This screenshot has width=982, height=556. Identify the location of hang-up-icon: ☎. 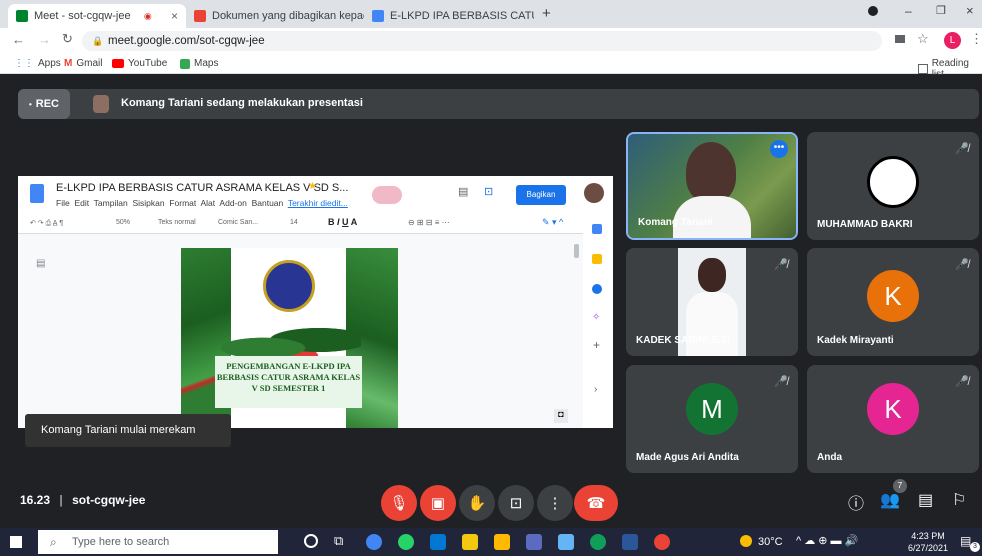
(596, 503).